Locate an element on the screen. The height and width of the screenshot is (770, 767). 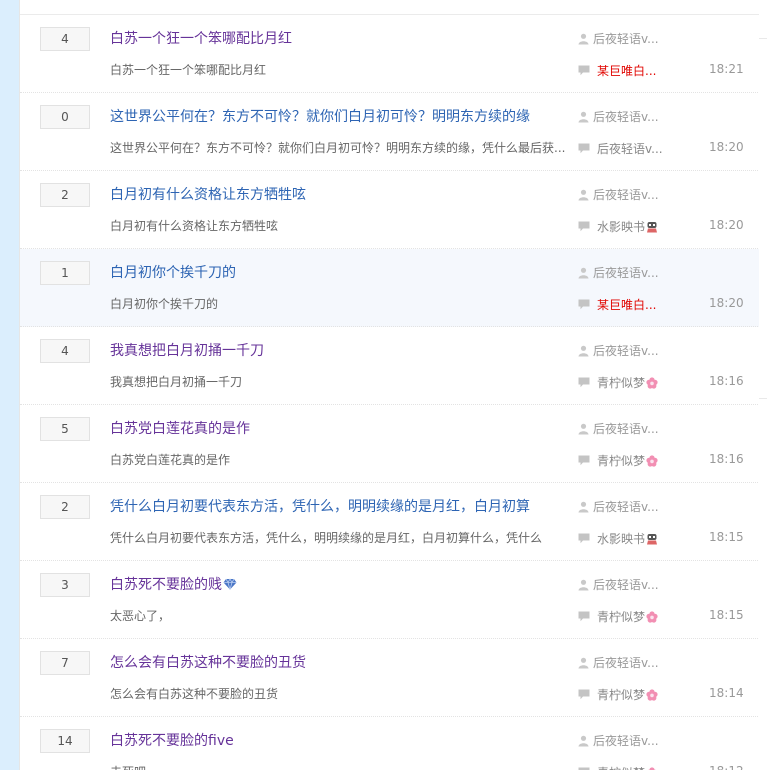
thread-abstract: 怎么会有白苏这种不要脸的丑货 is located at coordinates (194, 694).